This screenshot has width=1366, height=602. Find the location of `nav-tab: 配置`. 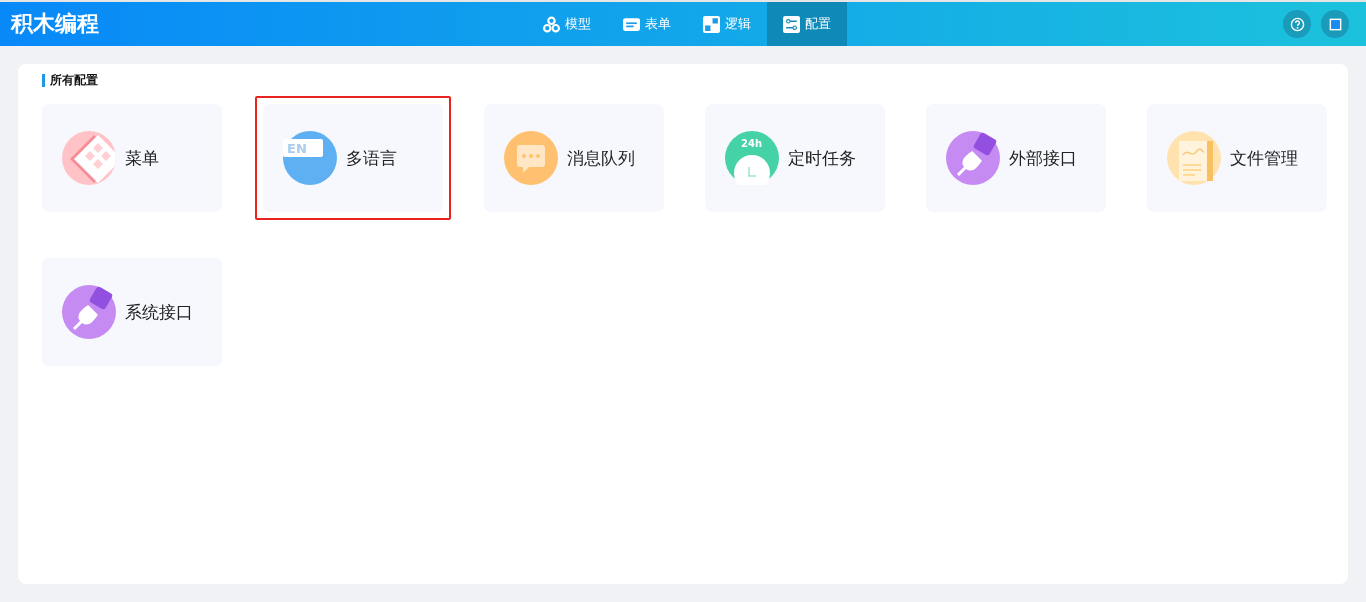

nav-tab: 配置 is located at coordinates (807, 24).